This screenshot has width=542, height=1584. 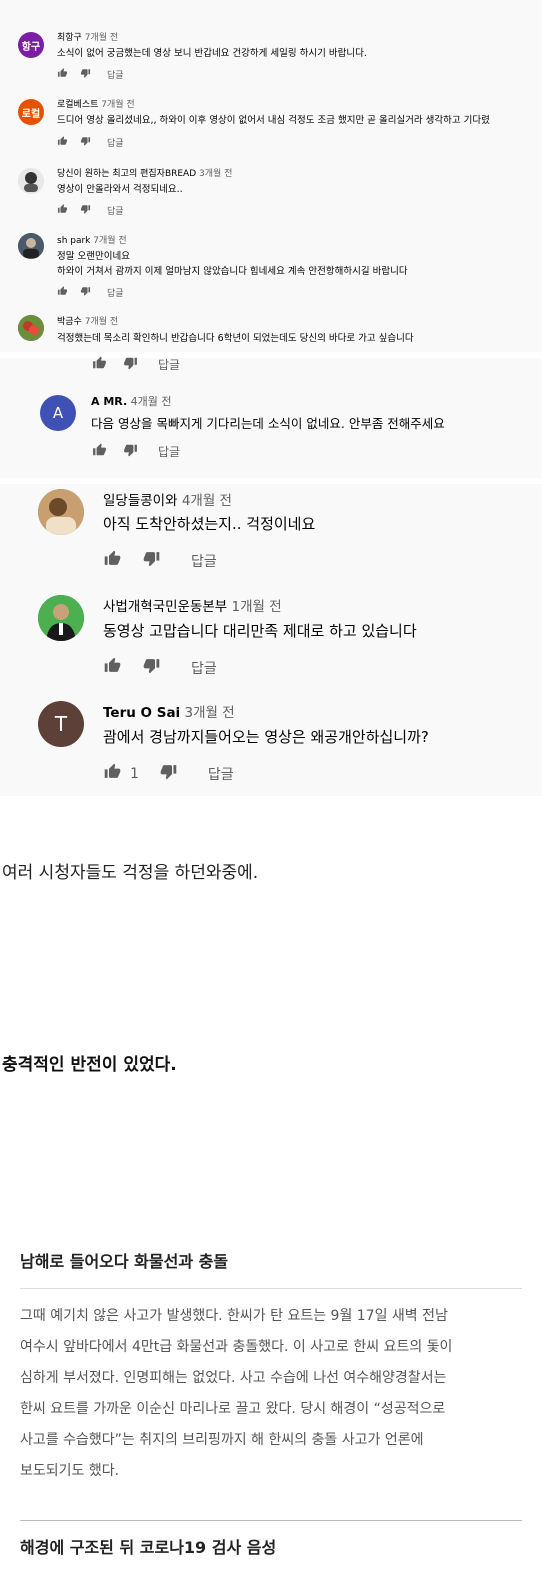 I want to click on comment-text: 아직 도착안하셨는지.. 걱정이네요, so click(x=209, y=524).